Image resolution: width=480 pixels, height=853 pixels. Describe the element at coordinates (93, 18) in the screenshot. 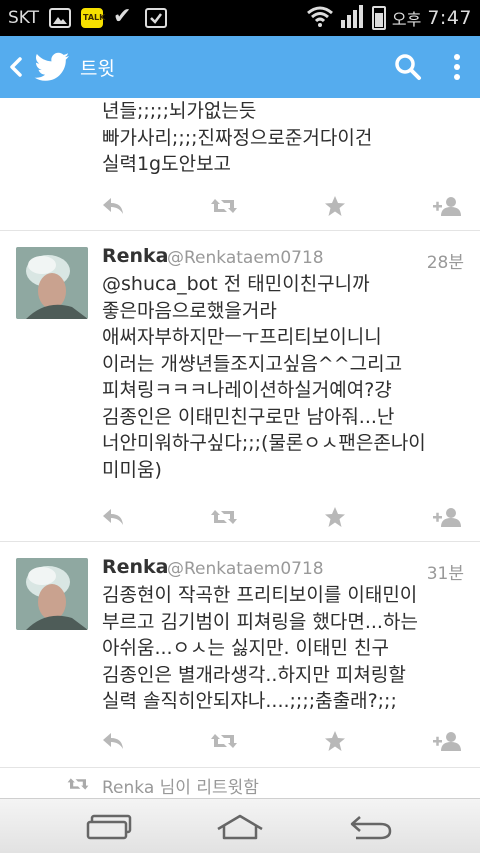

I see `kakaotalk-notification-icon: TALK` at that location.